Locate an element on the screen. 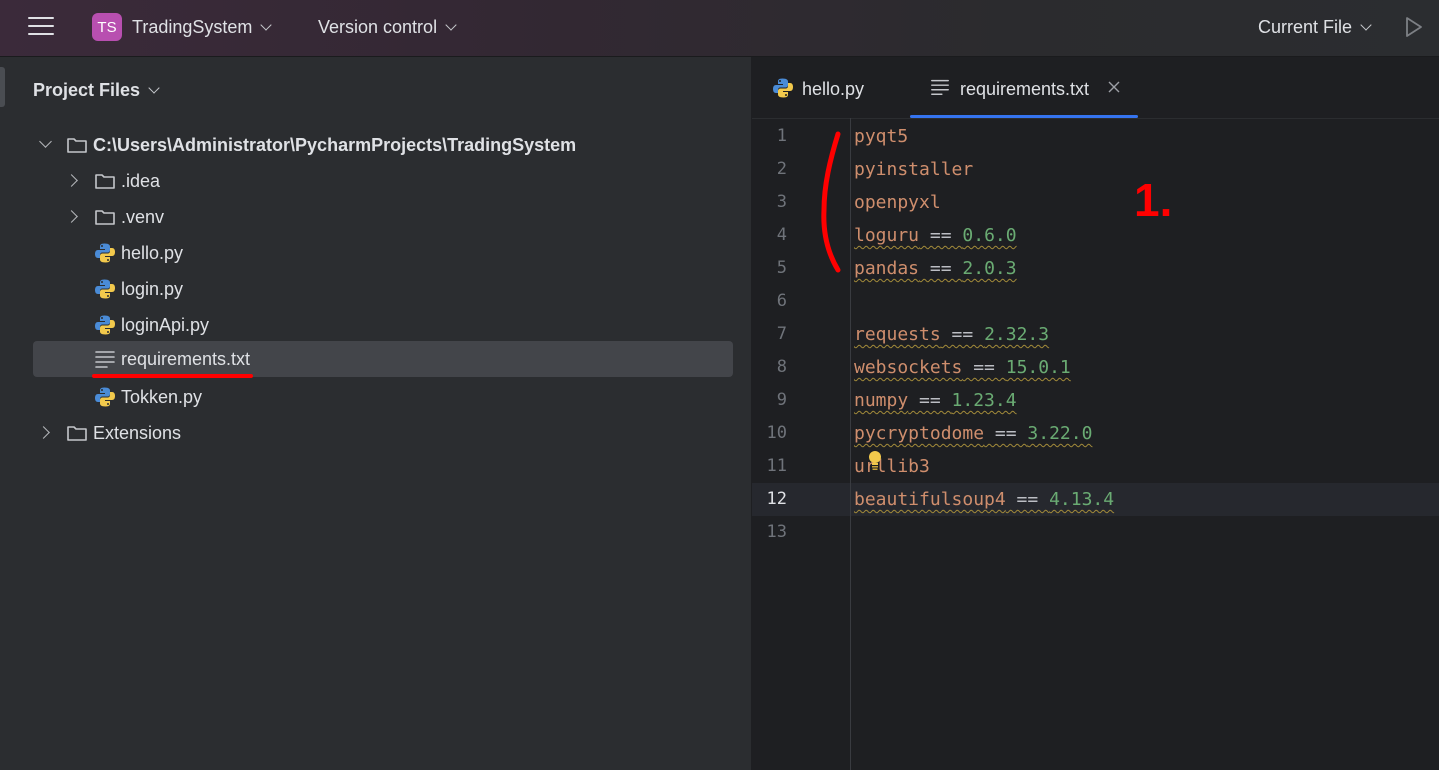  tab-hello-py: hello.py is located at coordinates (832, 87).